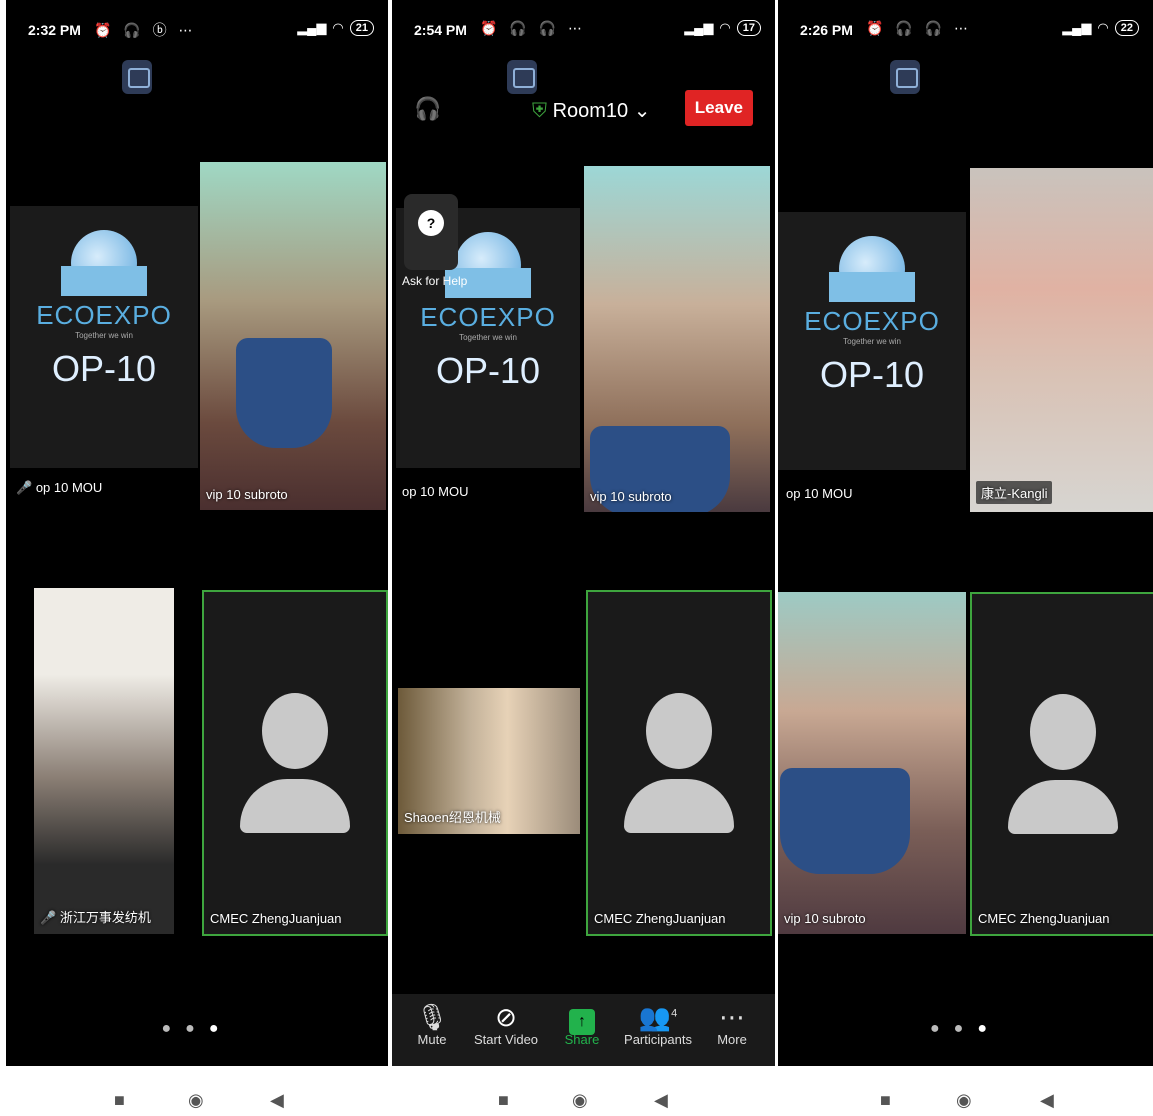 Image resolution: width=1153 pixels, height=1116 pixels. What do you see at coordinates (1126, 28) in the screenshot?
I see `battery-icon: 22` at bounding box center [1126, 28].